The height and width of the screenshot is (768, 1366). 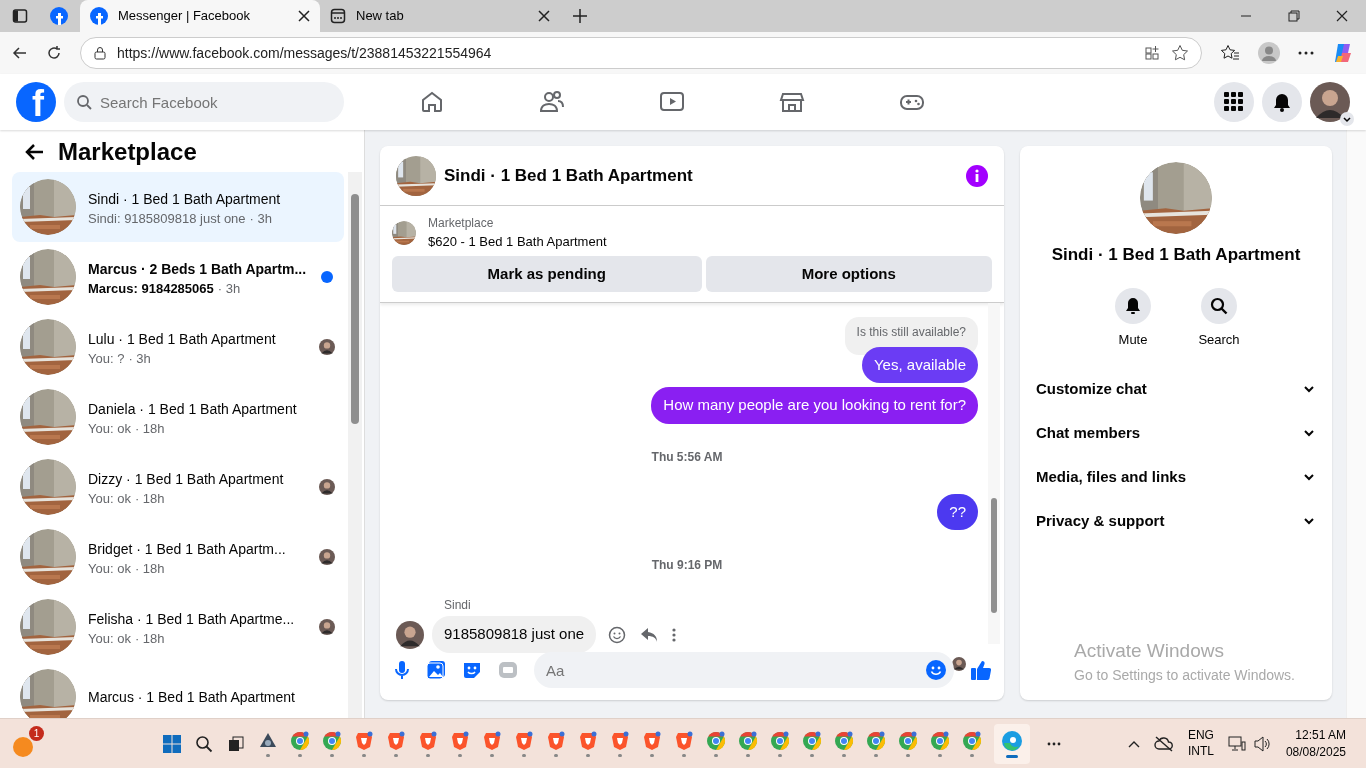 What do you see at coordinates (106, 359) in the screenshot?
I see `message-preview: You: ?` at bounding box center [106, 359].